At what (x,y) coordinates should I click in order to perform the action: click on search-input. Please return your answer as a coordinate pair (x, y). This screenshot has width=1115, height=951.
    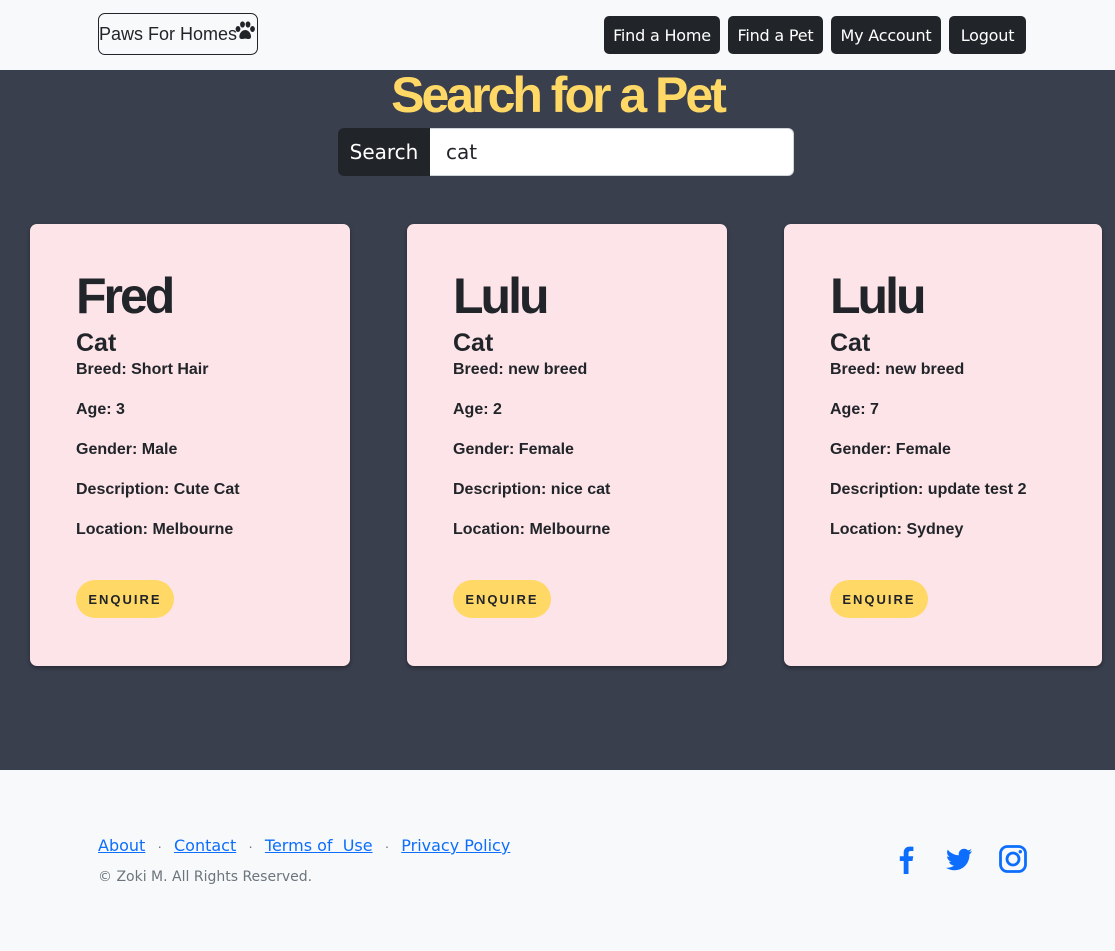
    Looking at the image, I should click on (612, 152).